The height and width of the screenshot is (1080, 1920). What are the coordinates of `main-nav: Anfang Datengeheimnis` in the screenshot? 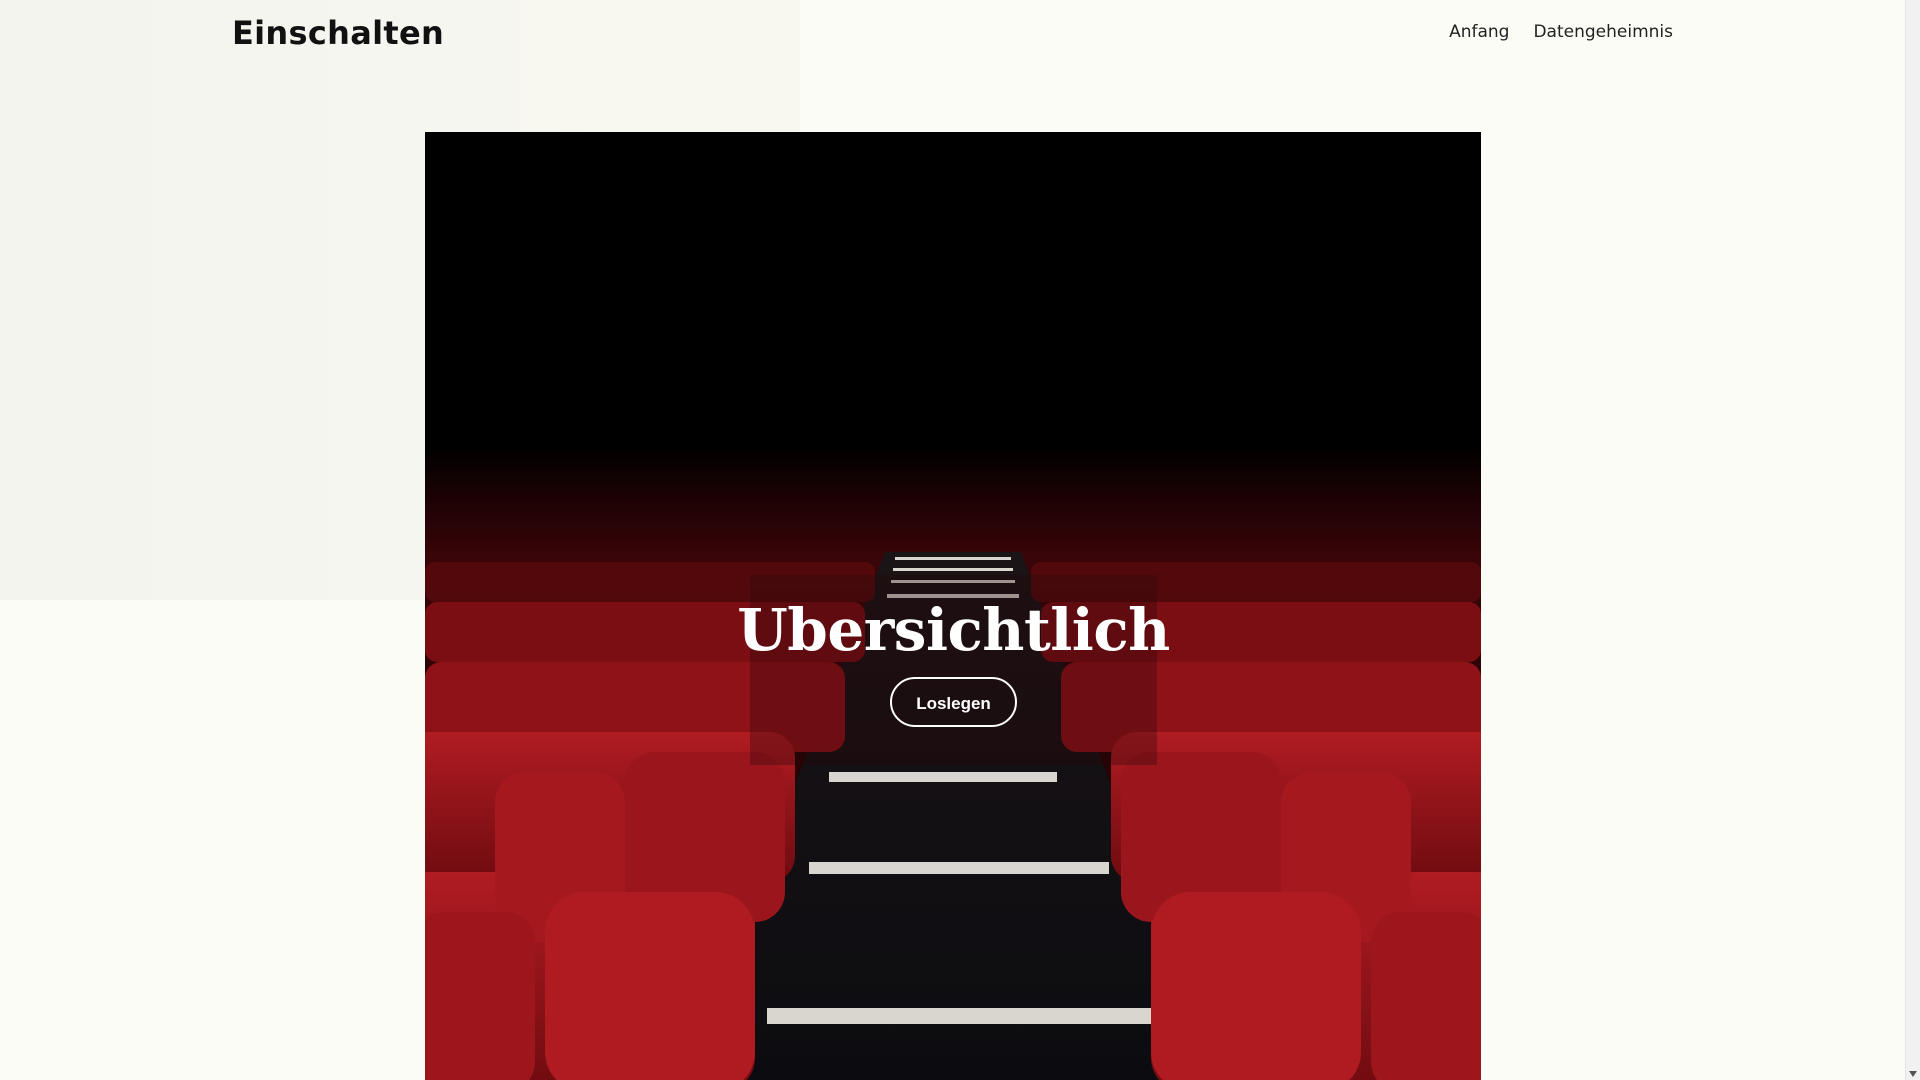 It's located at (1561, 32).